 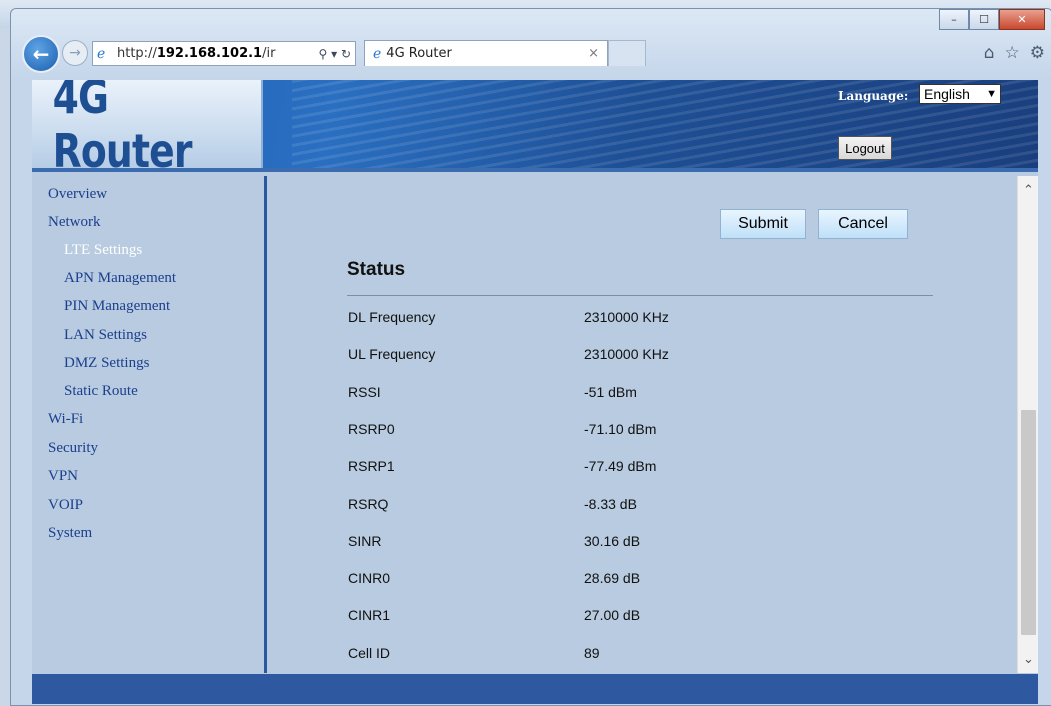 I want to click on cancel-button: Cancel, so click(x=863, y=224).